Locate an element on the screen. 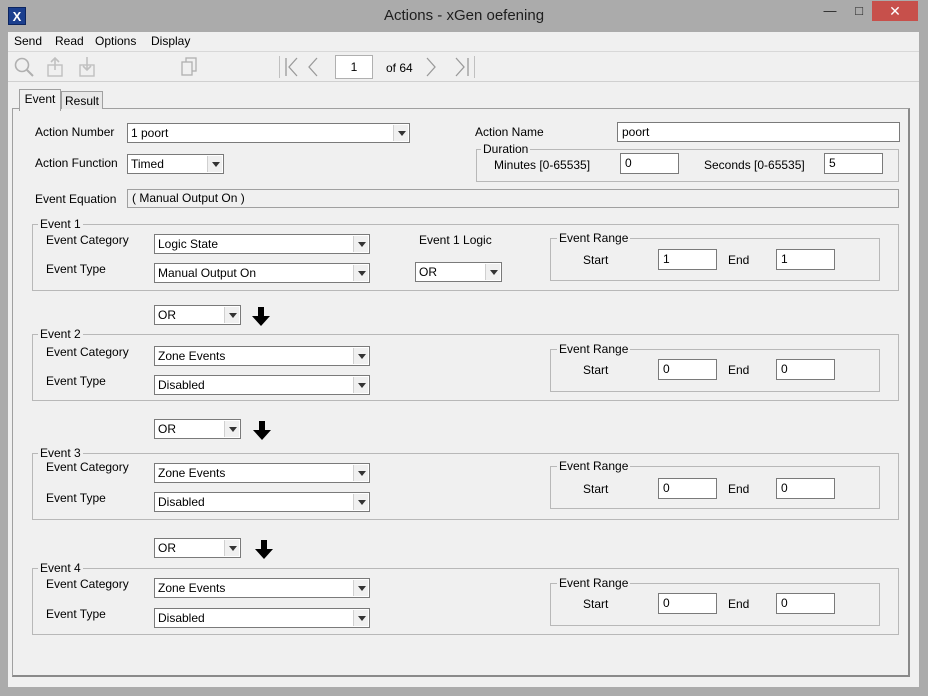 Image resolution: width=928 pixels, height=696 pixels. event-4-type-value: Disabled is located at coordinates (181, 618).